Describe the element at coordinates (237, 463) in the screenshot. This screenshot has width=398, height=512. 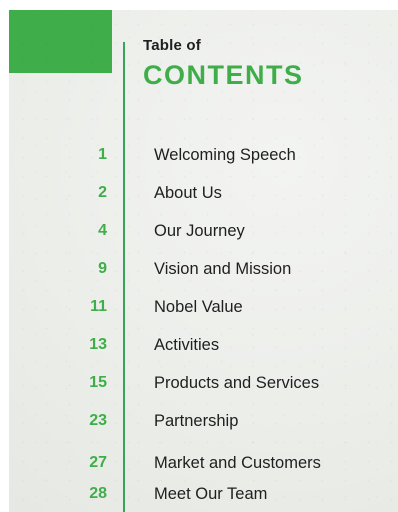
I see `toc-entry-title: Market and Customers` at that location.